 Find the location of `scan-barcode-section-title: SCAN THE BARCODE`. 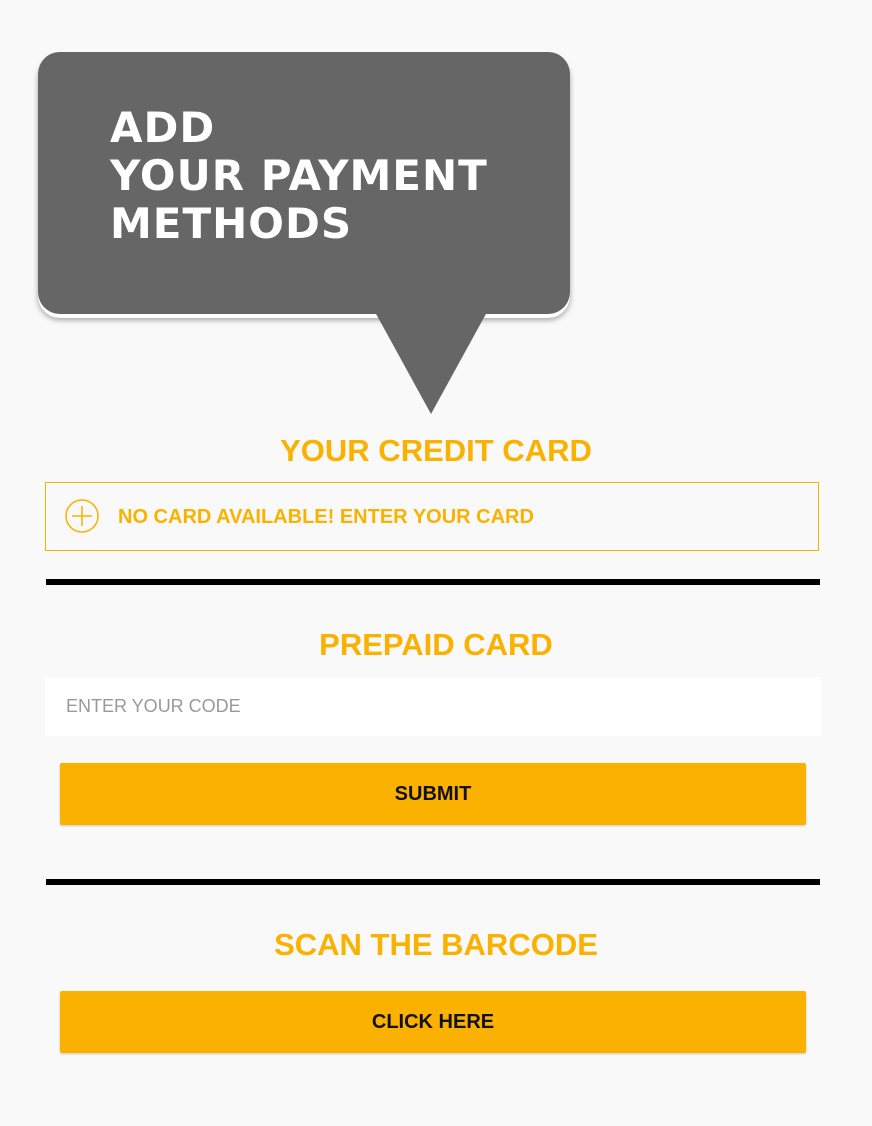

scan-barcode-section-title: SCAN THE BARCODE is located at coordinates (436, 944).